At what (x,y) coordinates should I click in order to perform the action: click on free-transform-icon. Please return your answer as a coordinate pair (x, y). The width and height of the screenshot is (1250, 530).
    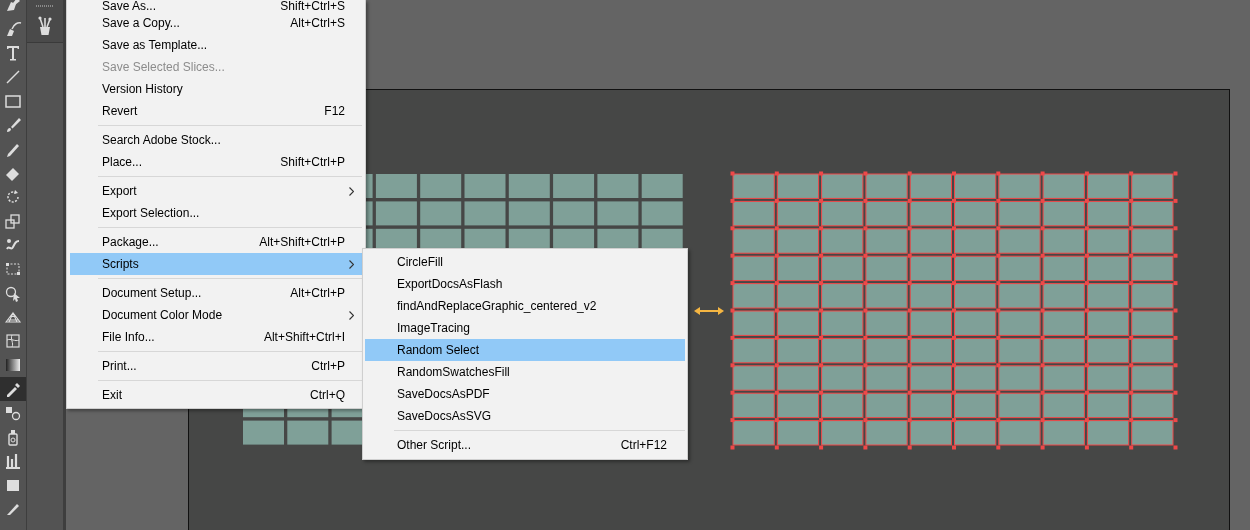
    Looking at the image, I should click on (13, 269).